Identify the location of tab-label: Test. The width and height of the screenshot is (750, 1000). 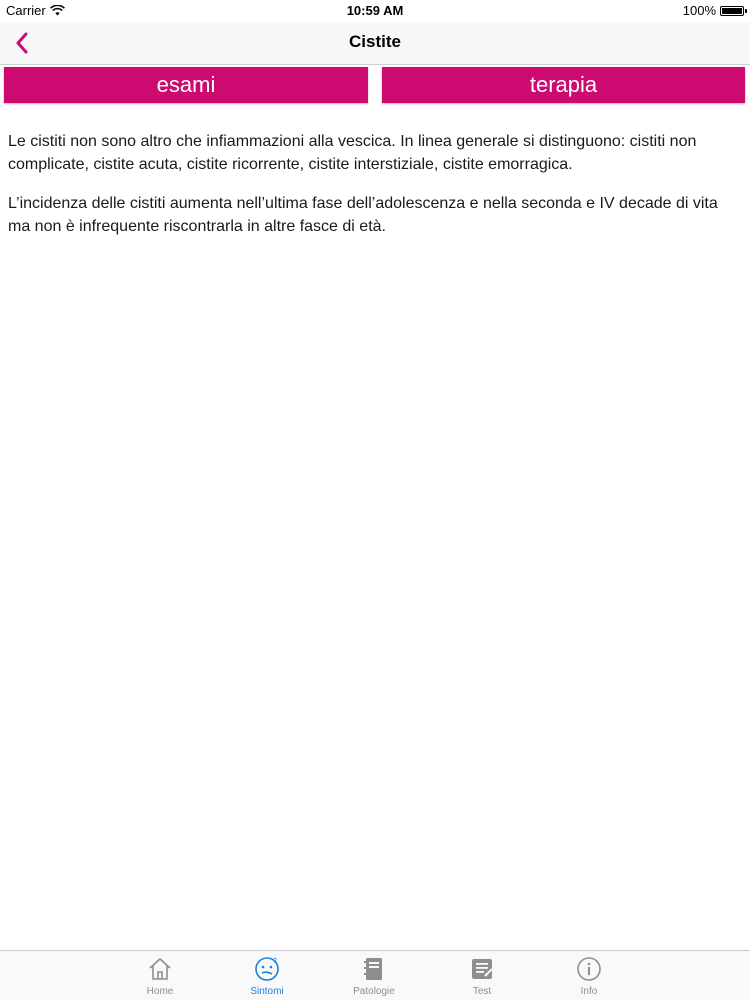
(482, 991).